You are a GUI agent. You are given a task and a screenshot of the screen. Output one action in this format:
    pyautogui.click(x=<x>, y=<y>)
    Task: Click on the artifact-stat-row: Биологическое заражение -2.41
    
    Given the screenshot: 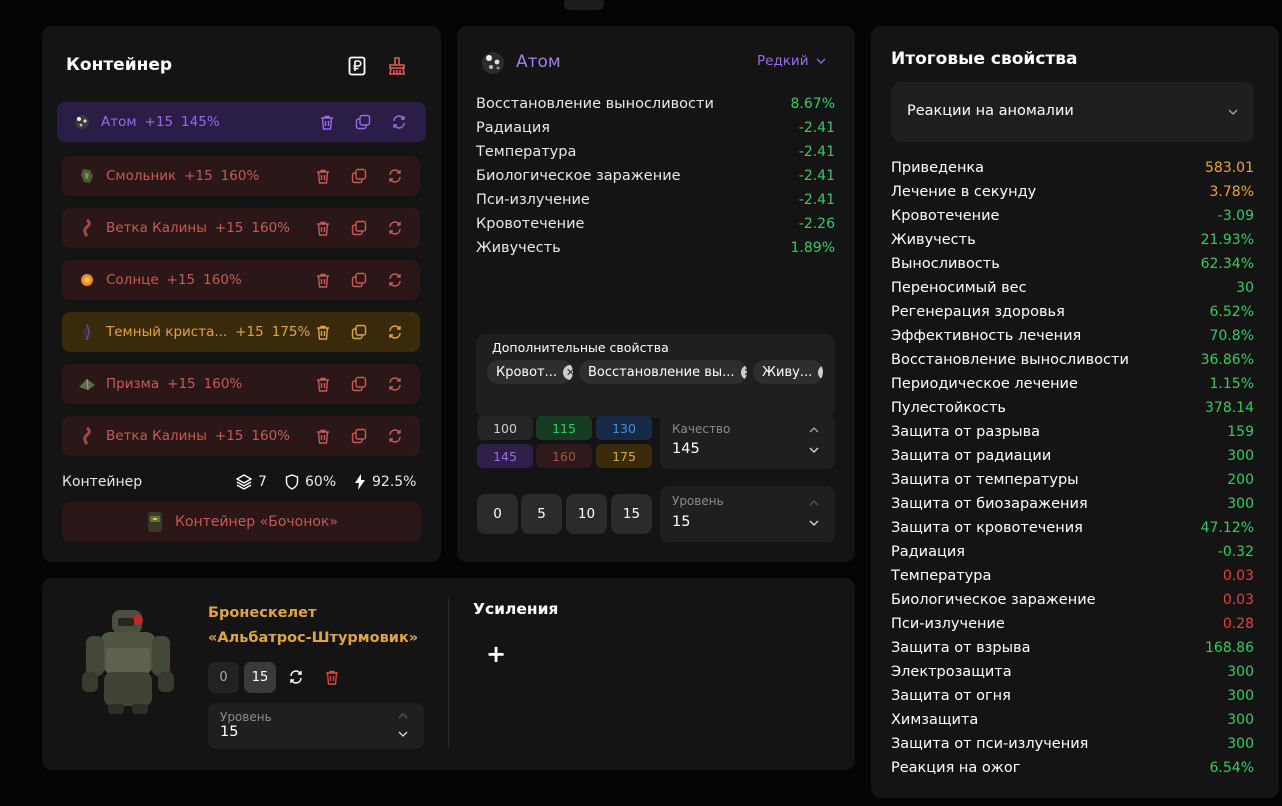 What is the action you would take?
    pyautogui.click(x=655, y=176)
    